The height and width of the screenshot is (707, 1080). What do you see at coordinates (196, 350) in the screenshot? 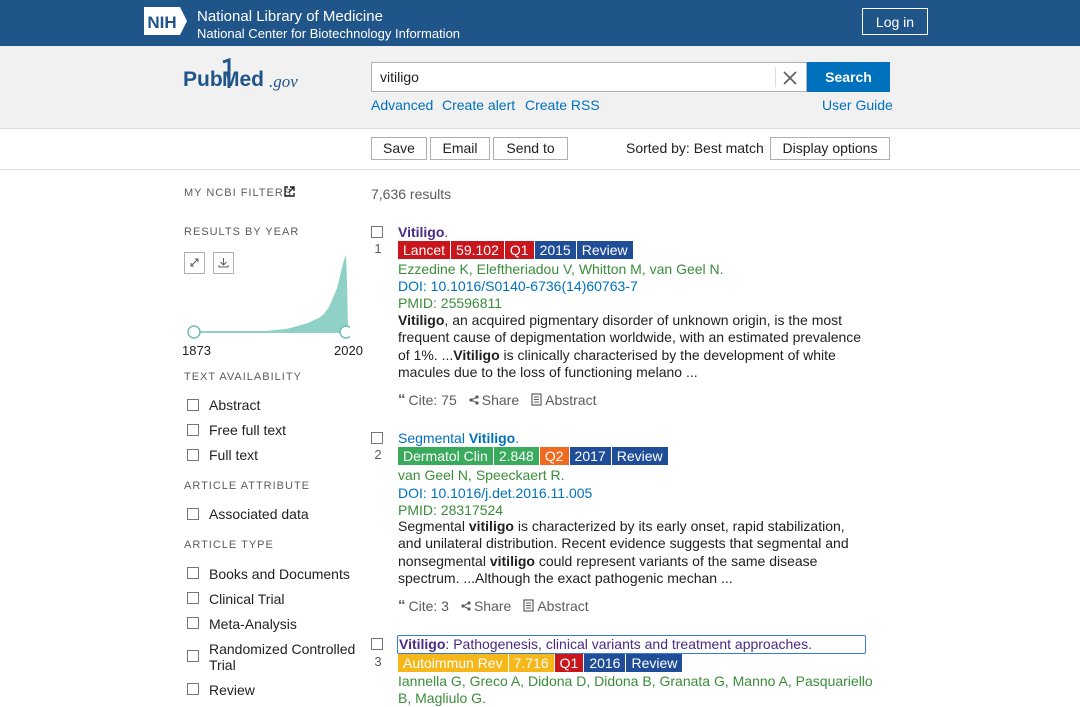
I see `year-start-label: 1873` at bounding box center [196, 350].